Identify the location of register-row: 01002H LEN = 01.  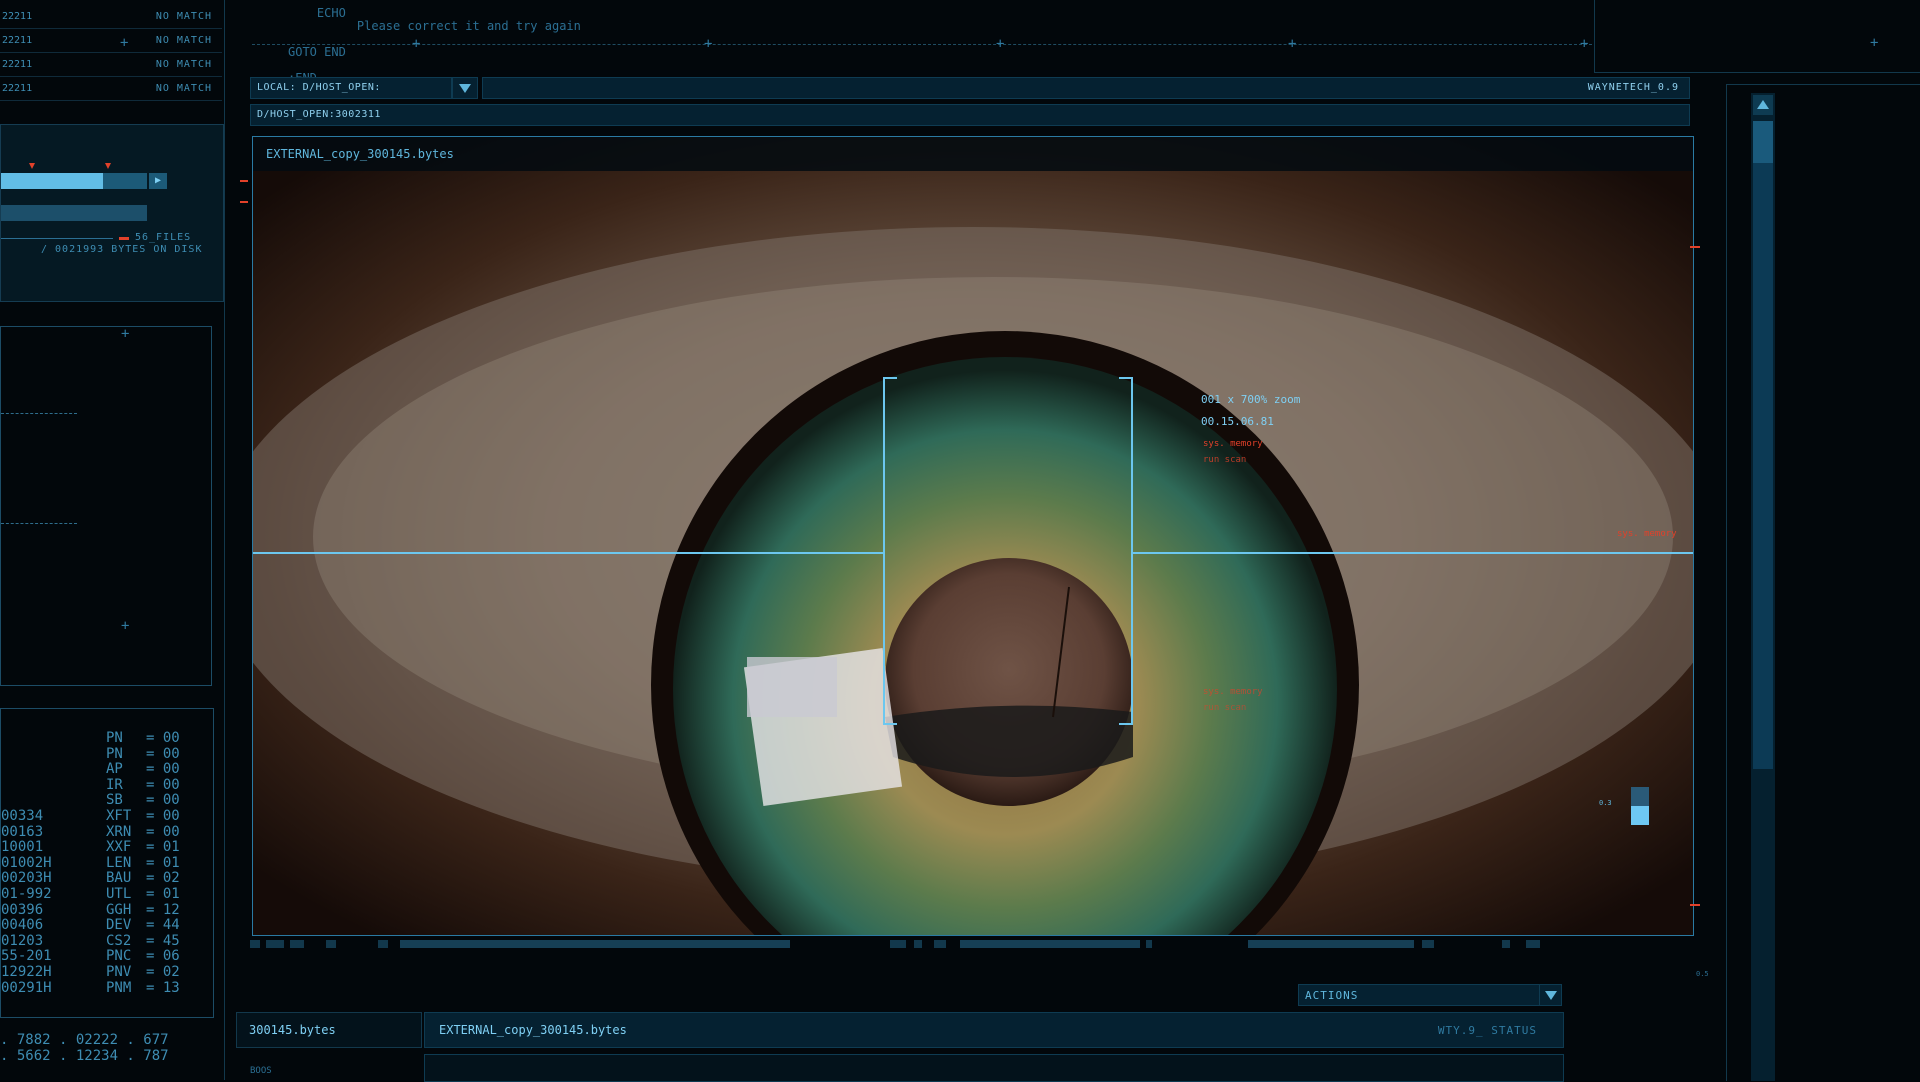
(106, 863).